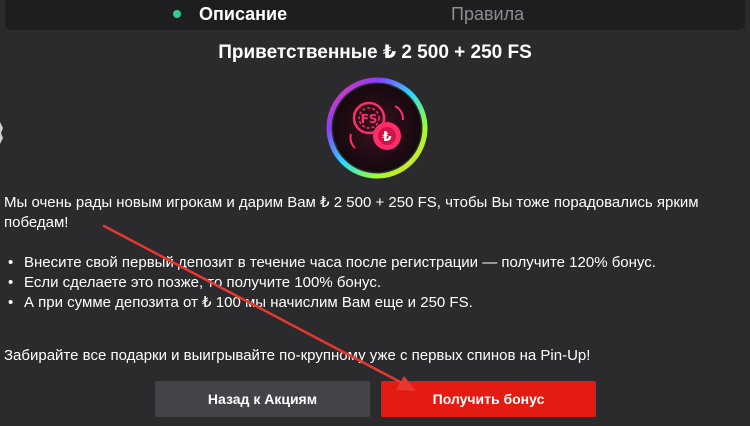 The height and width of the screenshot is (426, 750). What do you see at coordinates (377, 128) in the screenshot?
I see `free-spins-bonus-icon: FS ₺` at bounding box center [377, 128].